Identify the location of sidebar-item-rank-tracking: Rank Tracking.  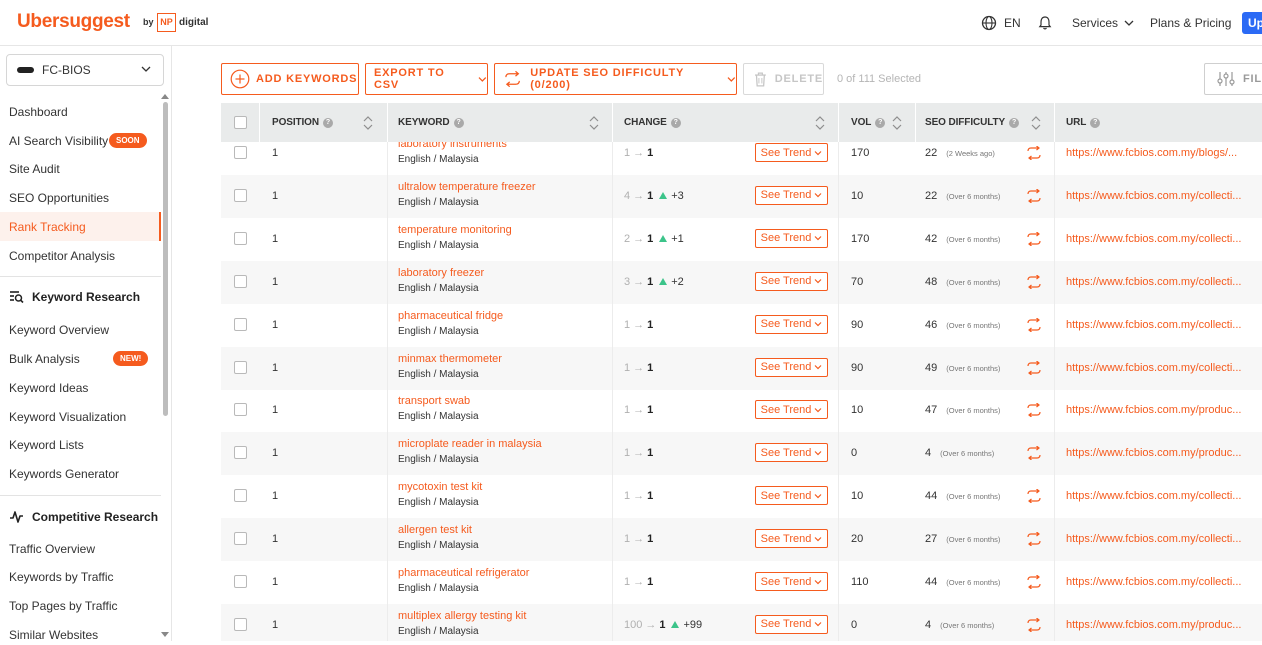
(47, 227).